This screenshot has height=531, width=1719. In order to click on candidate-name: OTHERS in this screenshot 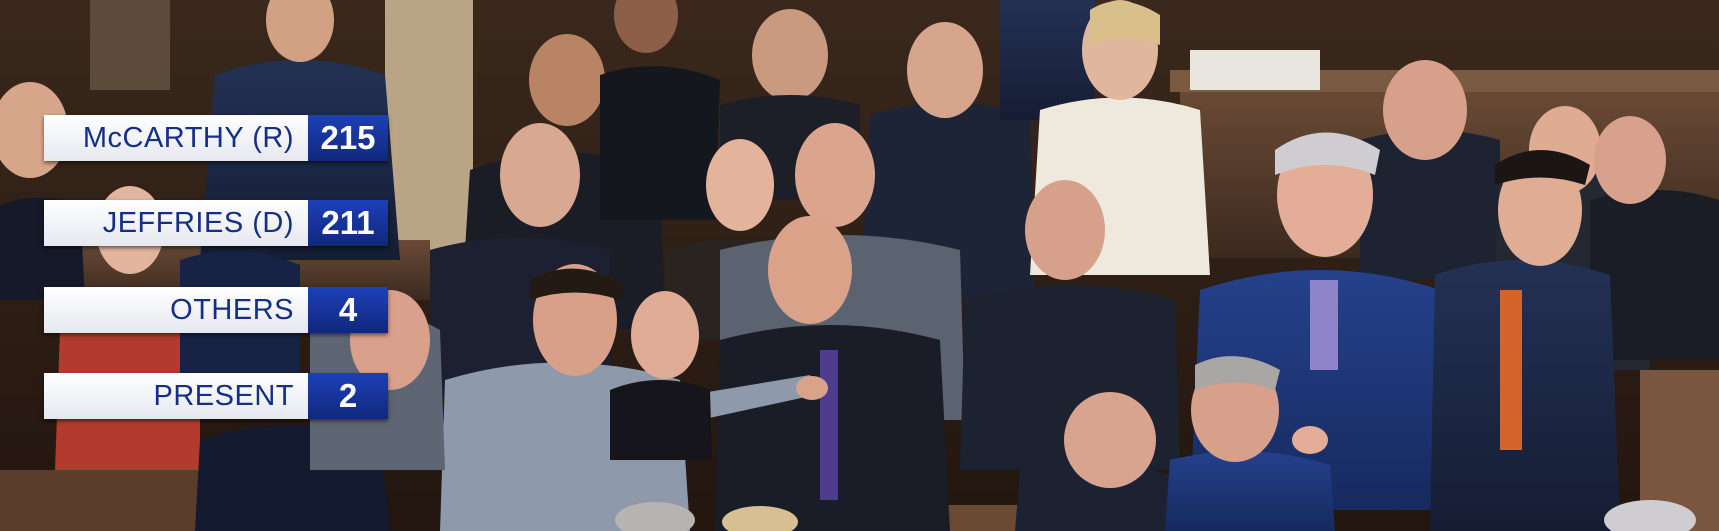, I will do `click(176, 310)`.